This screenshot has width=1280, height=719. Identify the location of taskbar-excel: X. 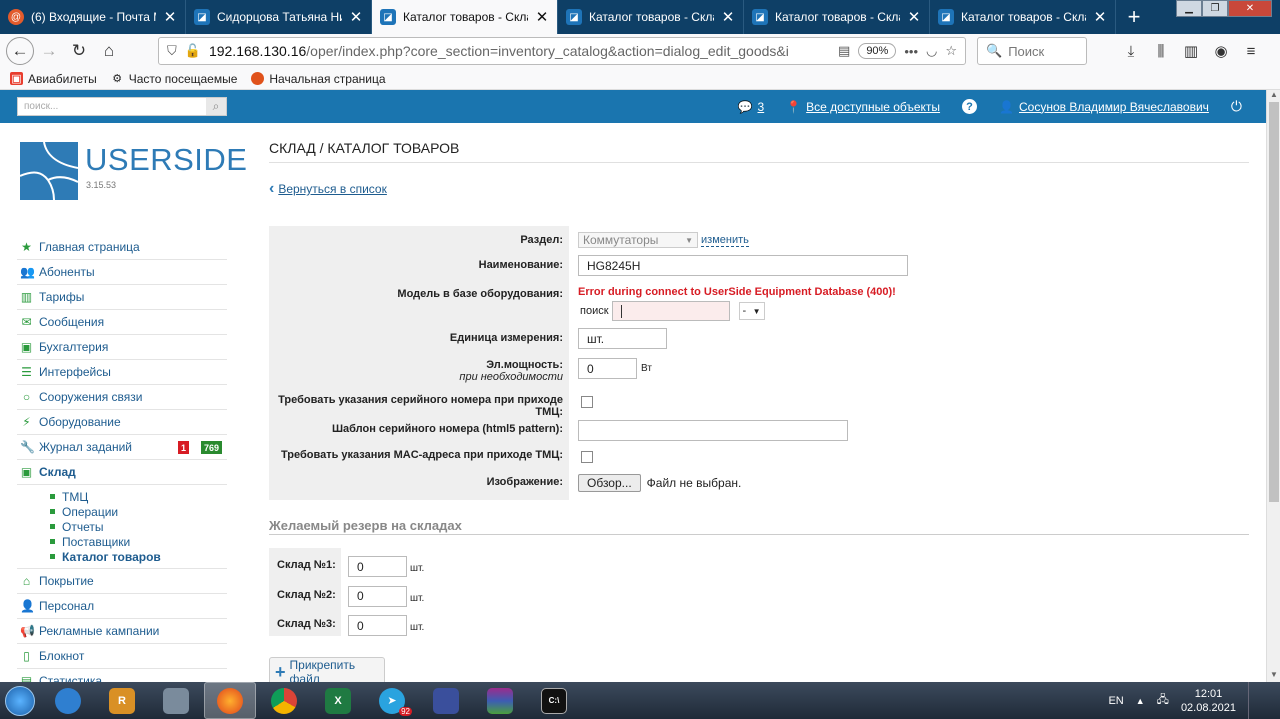
(338, 700).